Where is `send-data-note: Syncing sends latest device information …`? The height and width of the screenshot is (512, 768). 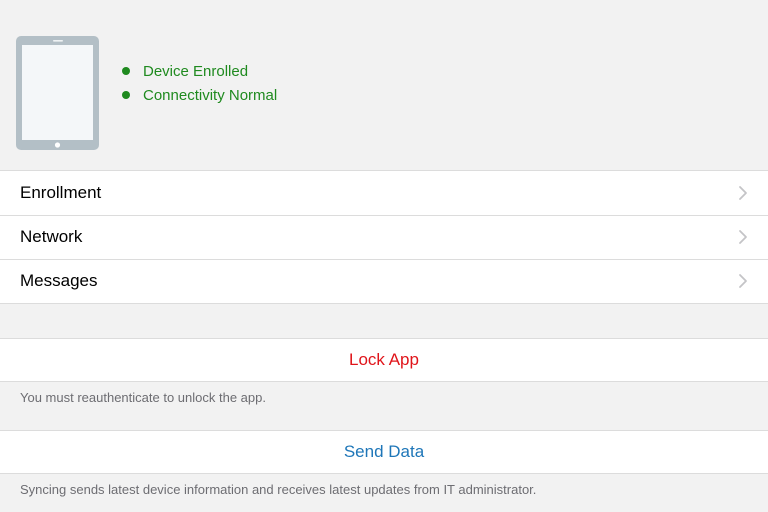
send-data-note: Syncing sends latest device information … is located at coordinates (278, 489).